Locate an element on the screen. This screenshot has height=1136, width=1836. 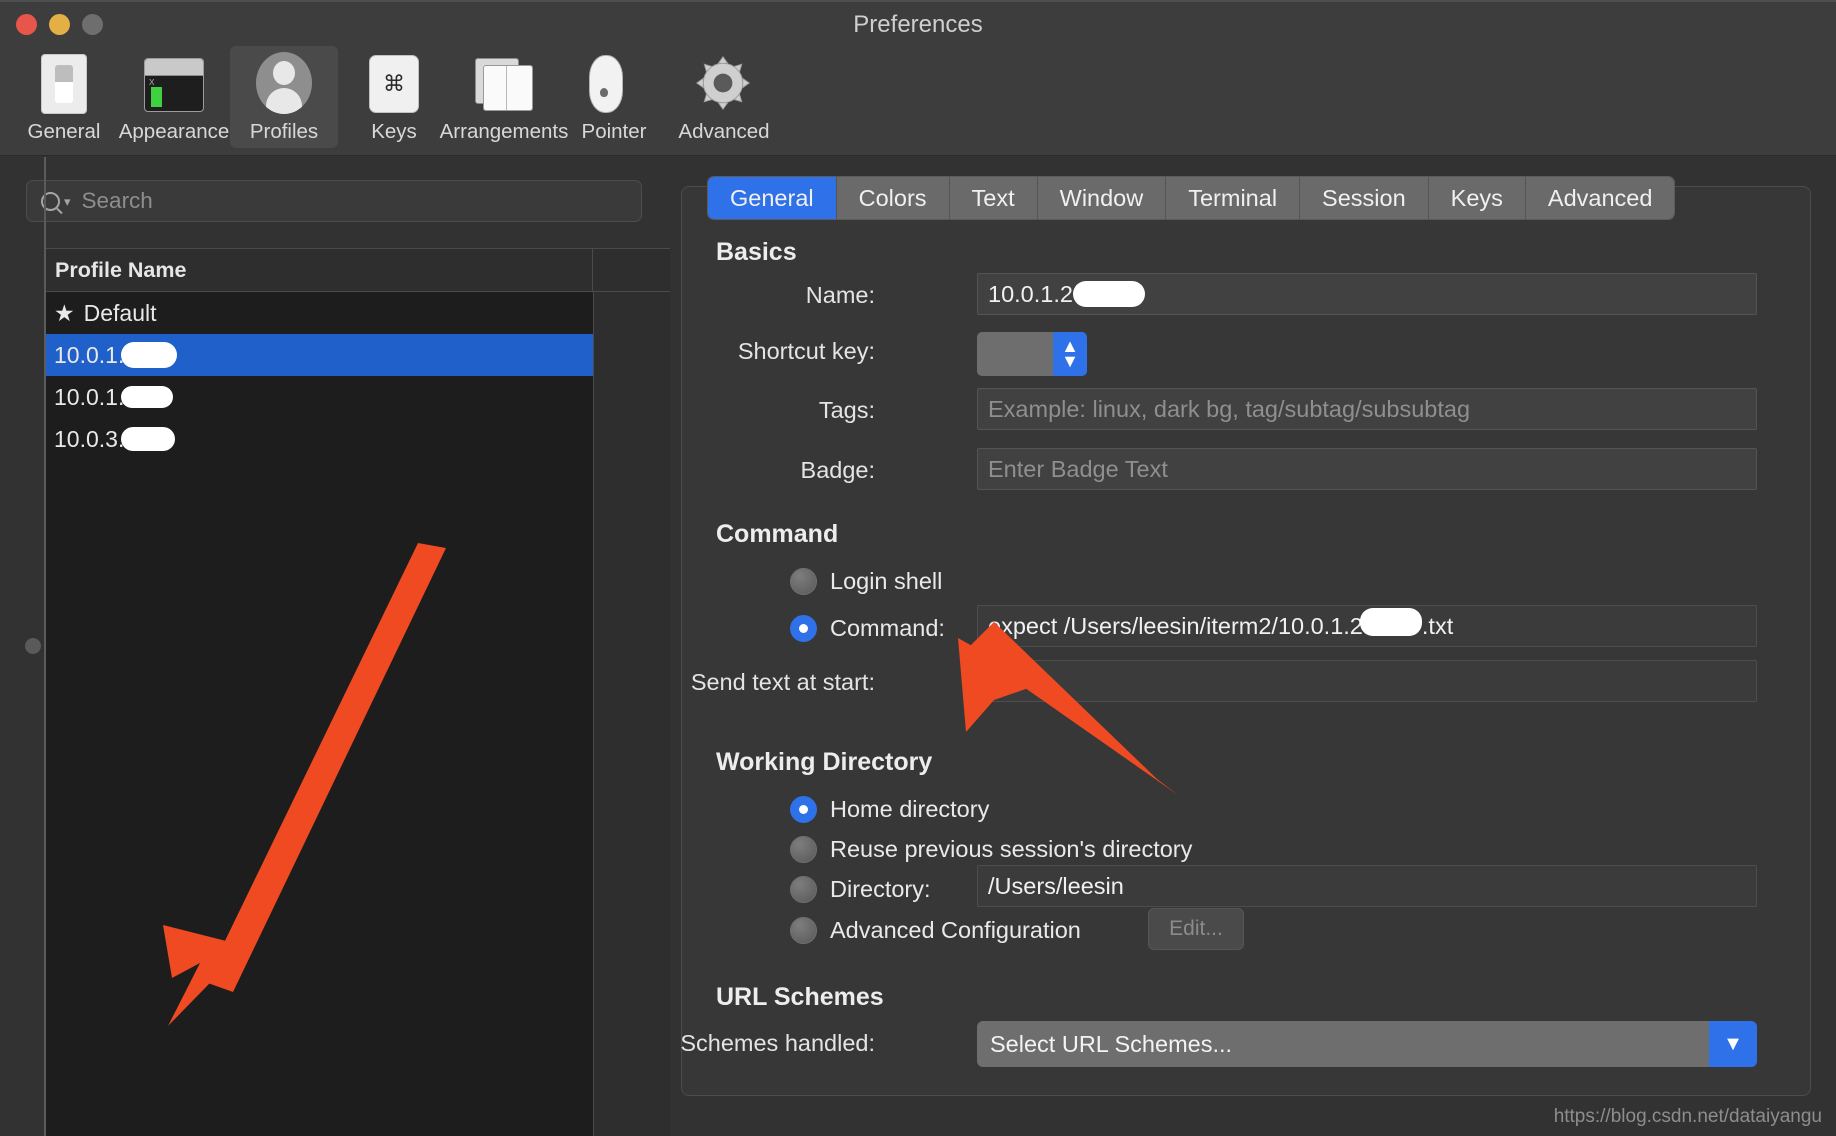
table-column-divider is located at coordinates (593, 714).